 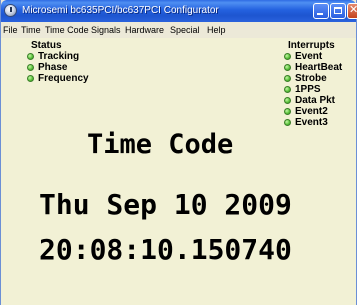 What do you see at coordinates (311, 45) in the screenshot?
I see `interrupts-group-title: Interrupts` at bounding box center [311, 45].